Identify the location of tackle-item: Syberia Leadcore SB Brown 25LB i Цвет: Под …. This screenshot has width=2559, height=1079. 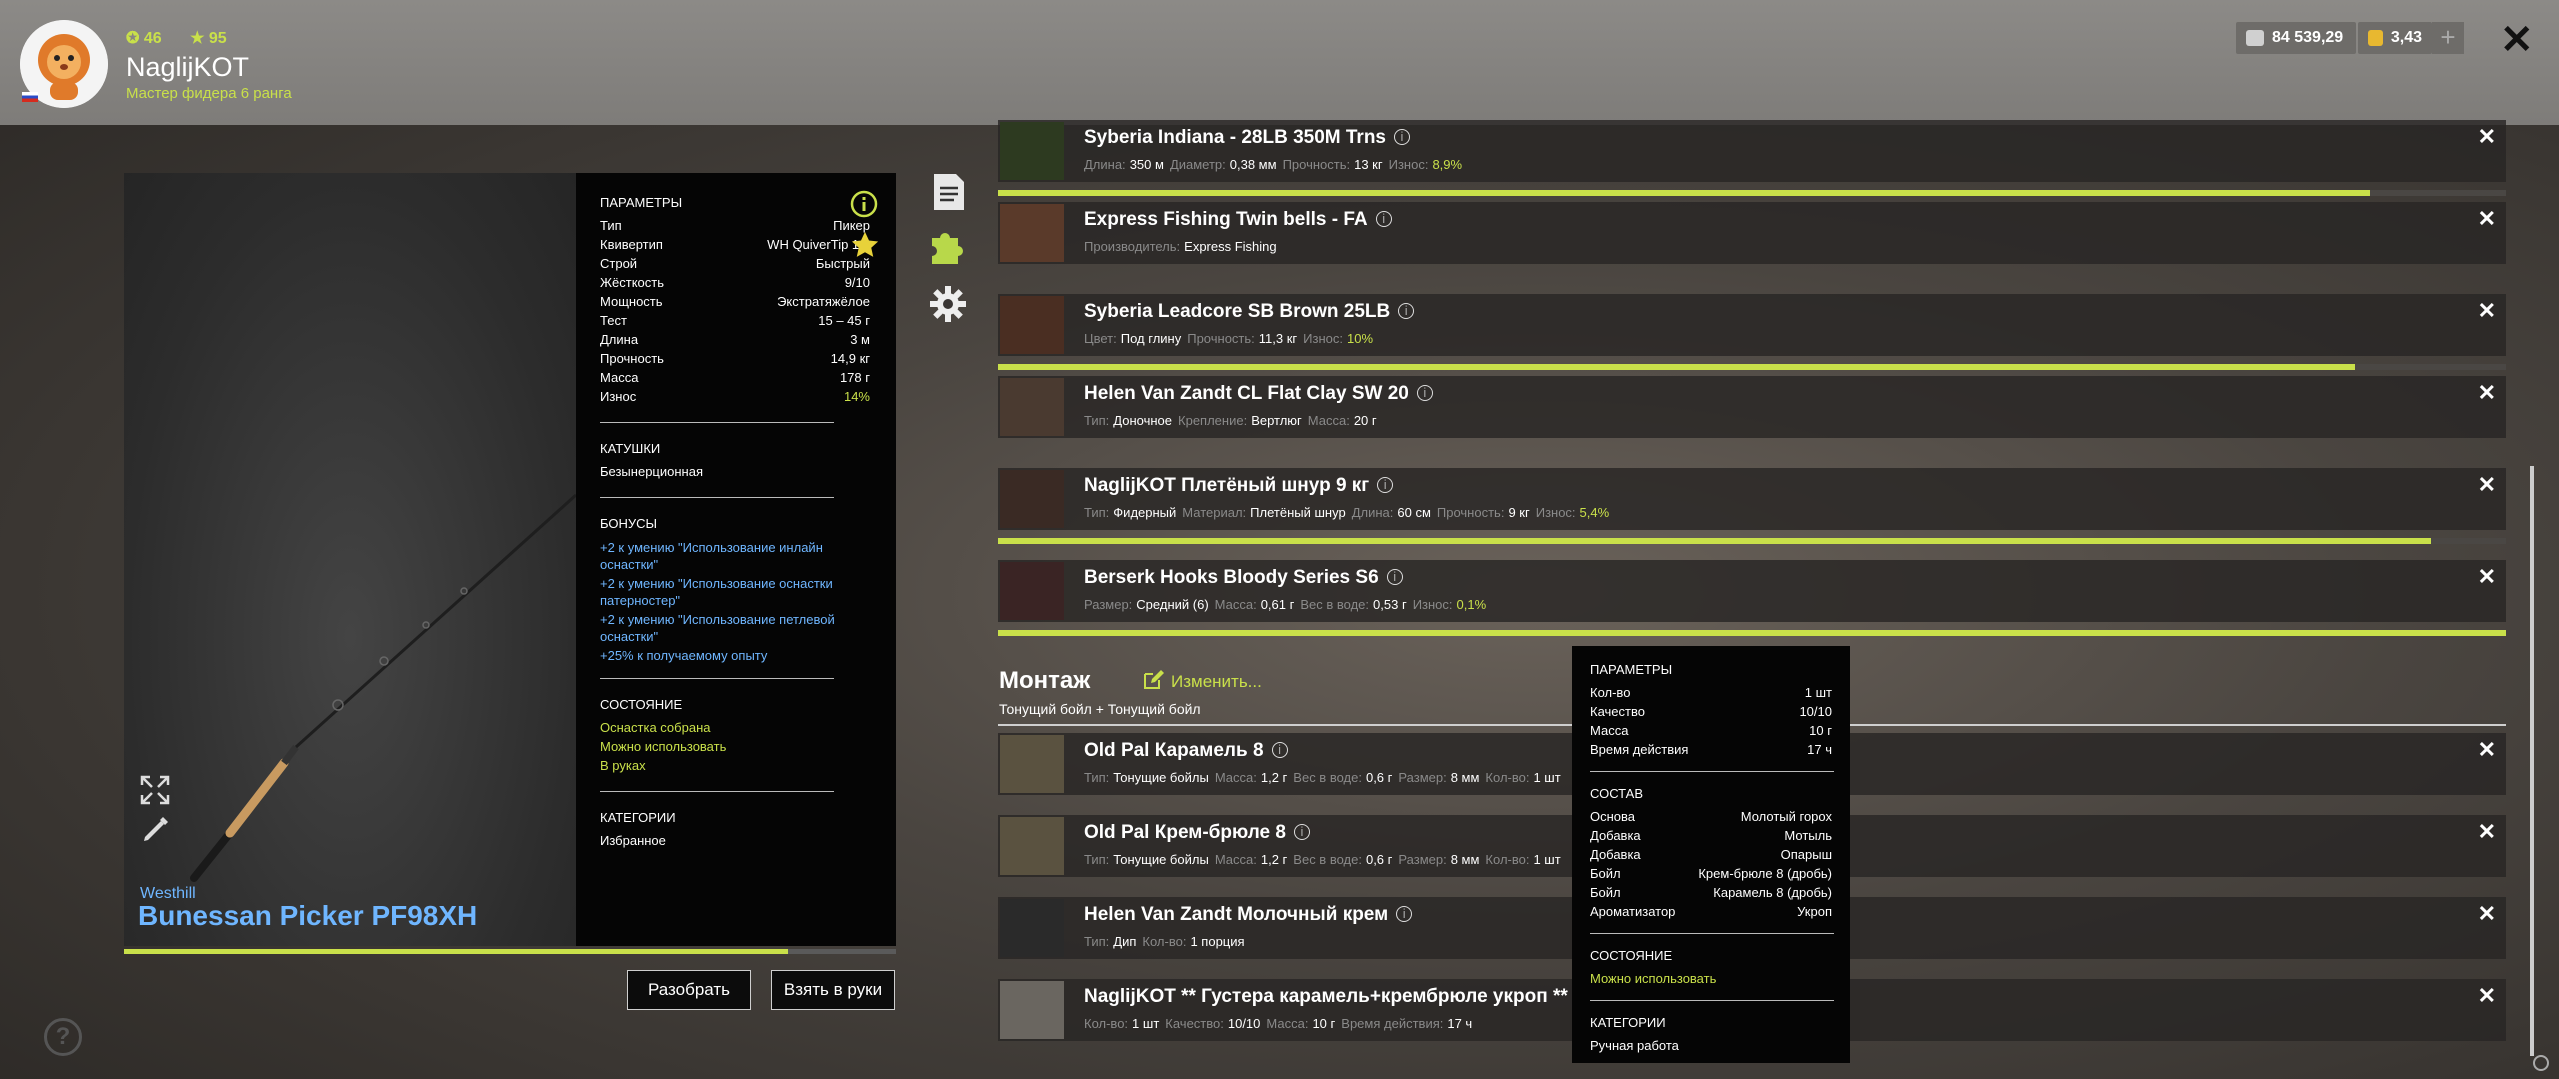
(1752, 325).